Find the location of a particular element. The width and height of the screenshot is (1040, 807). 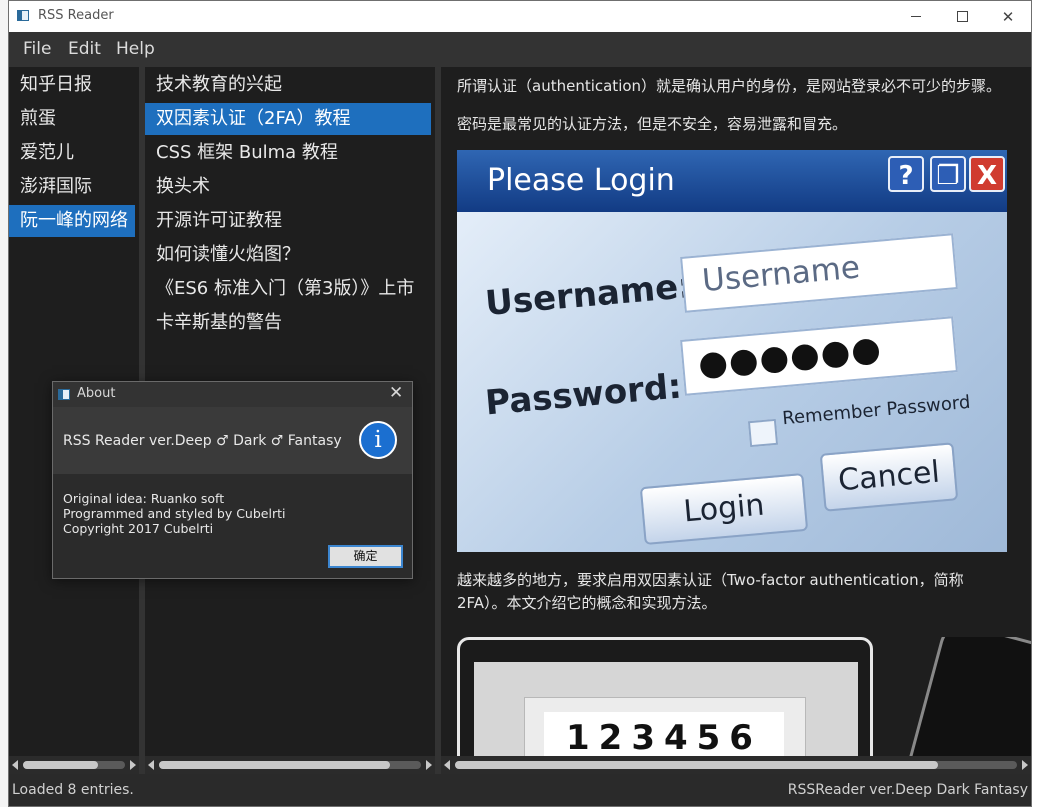

feed-item-ifanr: 爱范儿 is located at coordinates (72, 153).